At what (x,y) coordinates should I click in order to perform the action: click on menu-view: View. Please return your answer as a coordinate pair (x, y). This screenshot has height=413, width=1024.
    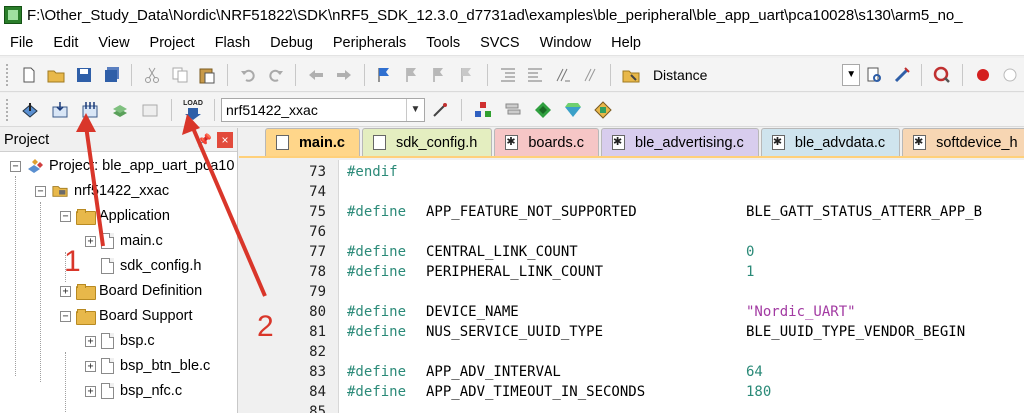
    Looking at the image, I should click on (113, 43).